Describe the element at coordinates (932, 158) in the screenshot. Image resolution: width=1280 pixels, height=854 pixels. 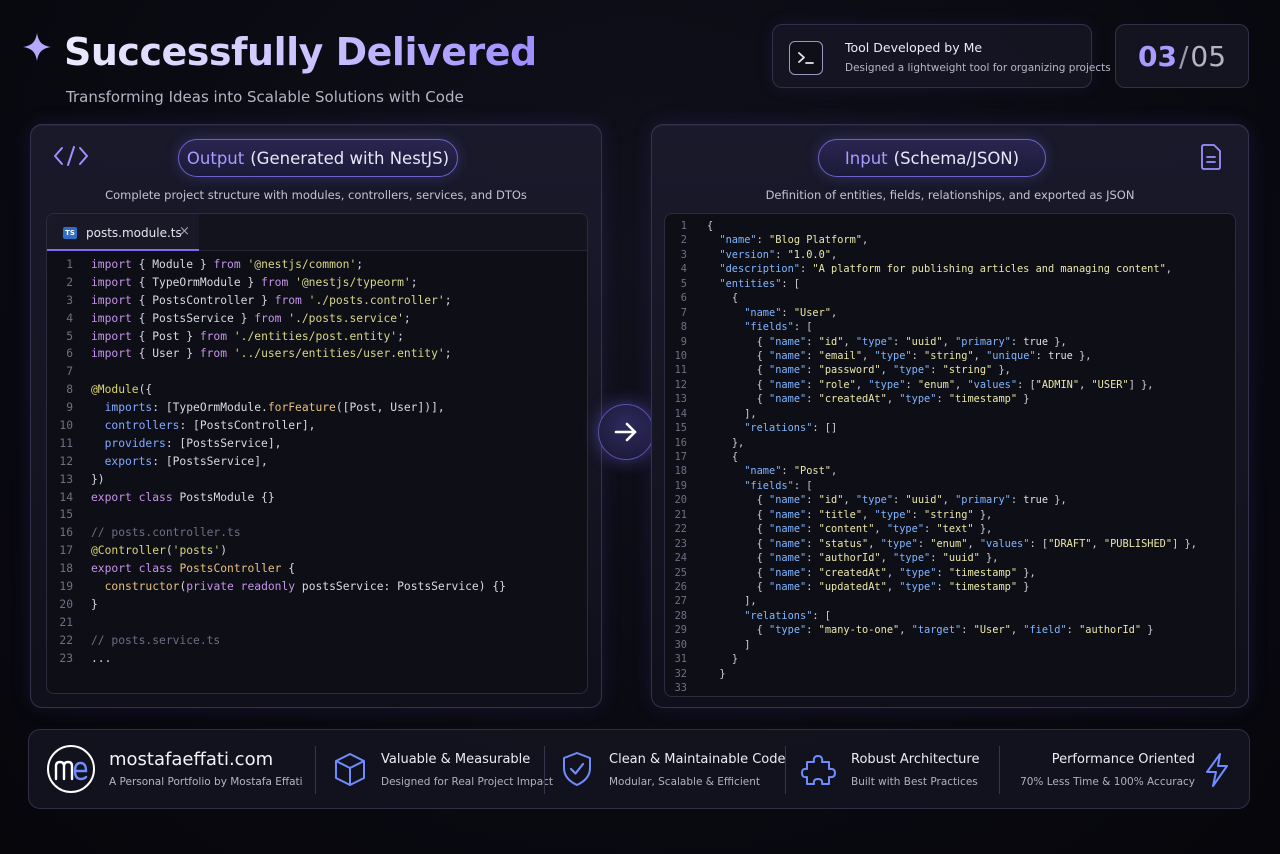
I see `input-pill: Input (Schema/JSON)` at that location.